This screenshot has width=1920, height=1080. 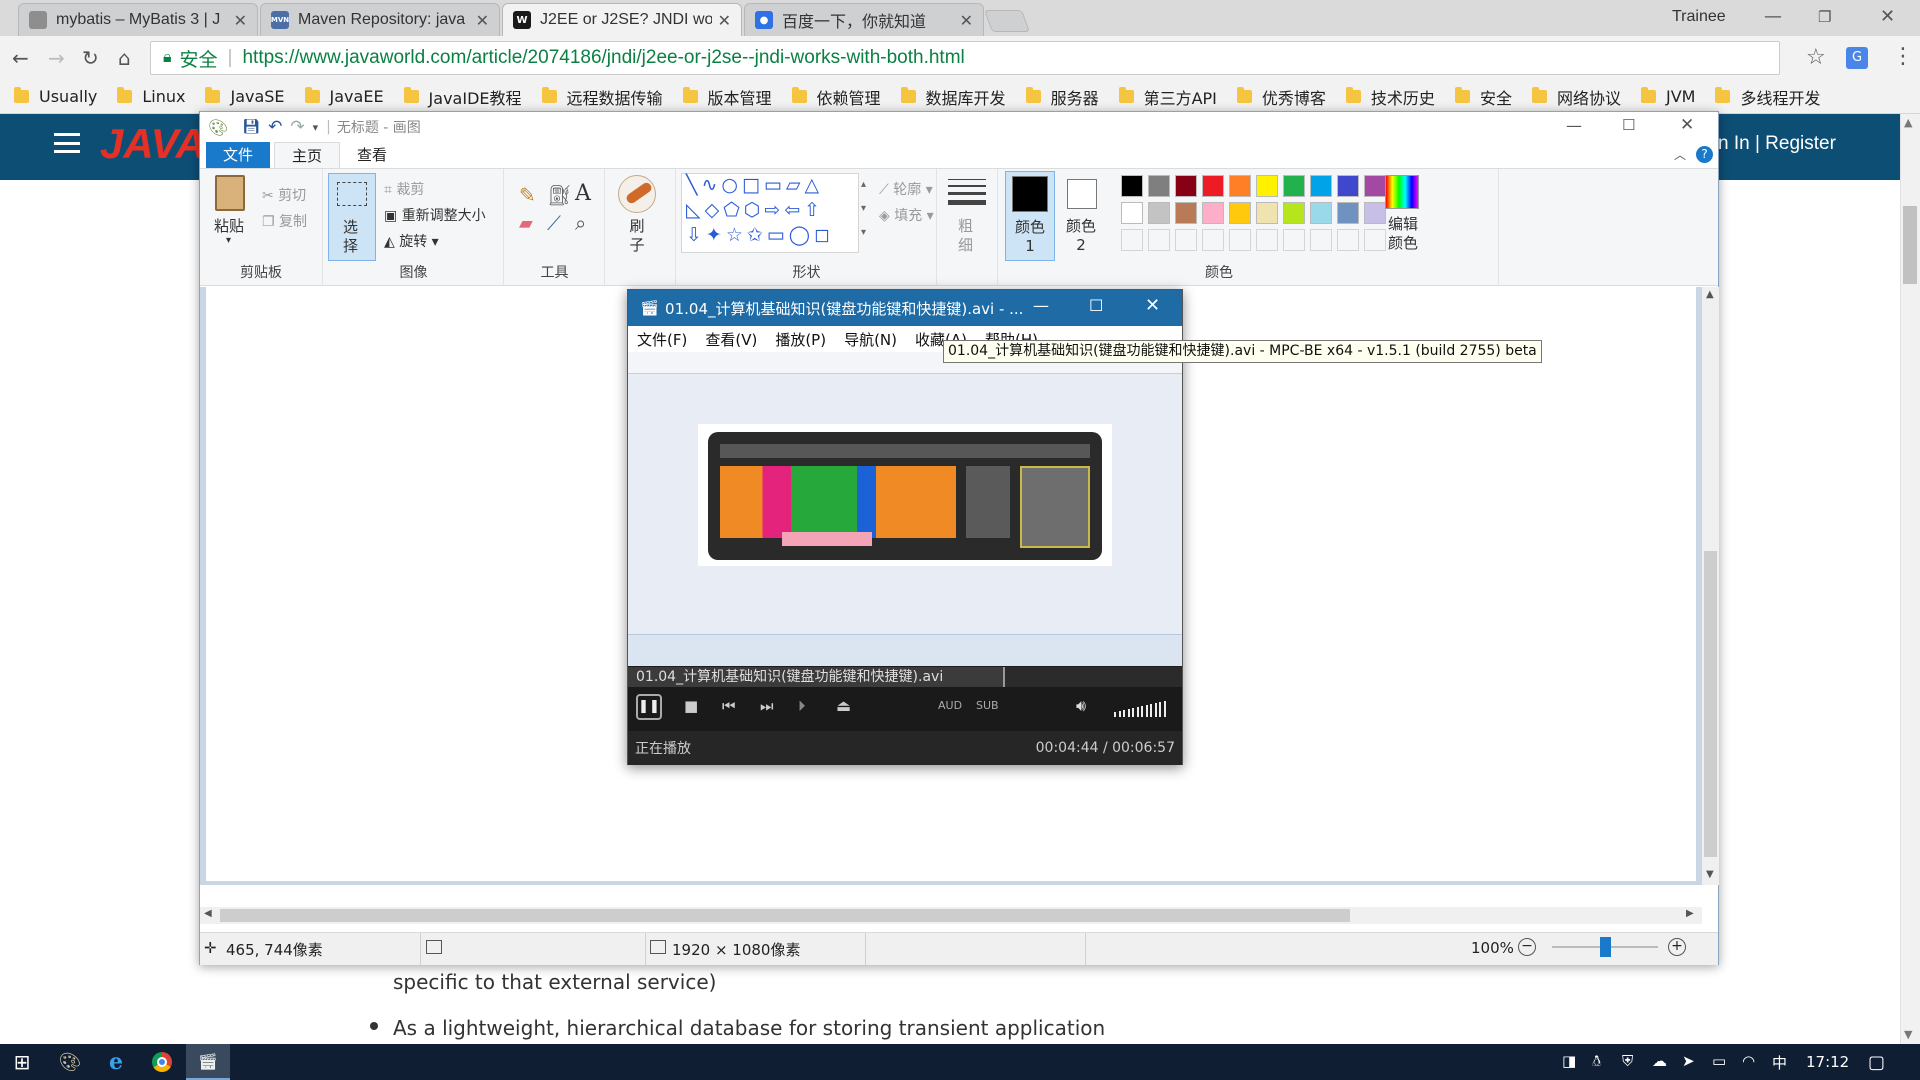 I want to click on undo-icon: ↶, so click(x=275, y=127).